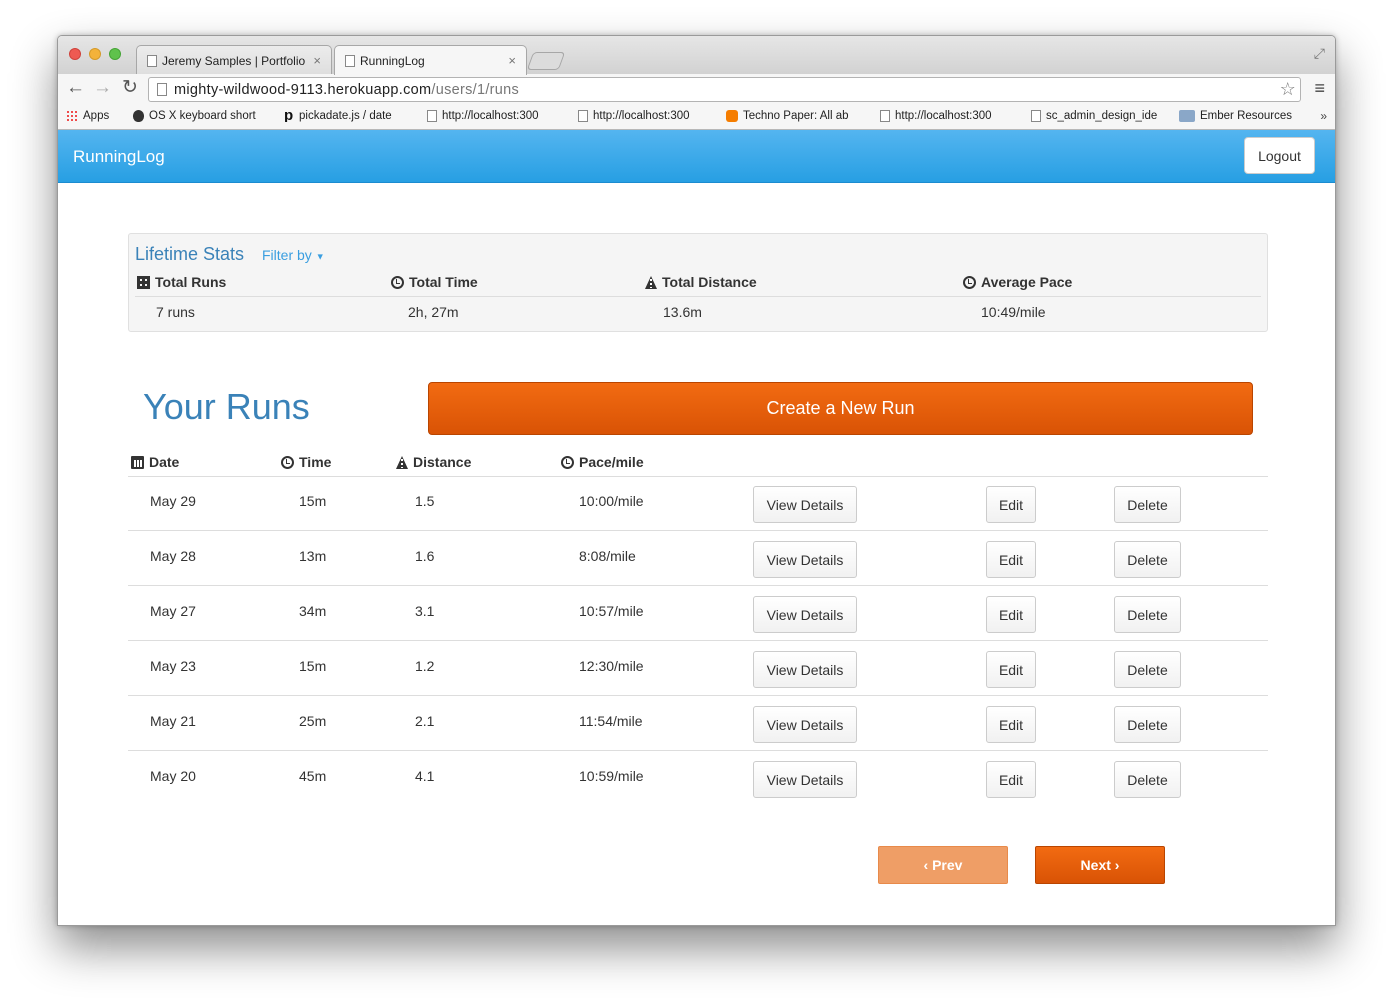 This screenshot has height=1005, width=1393. I want to click on value-average-pace: 10:49/mile, so click(1013, 312).